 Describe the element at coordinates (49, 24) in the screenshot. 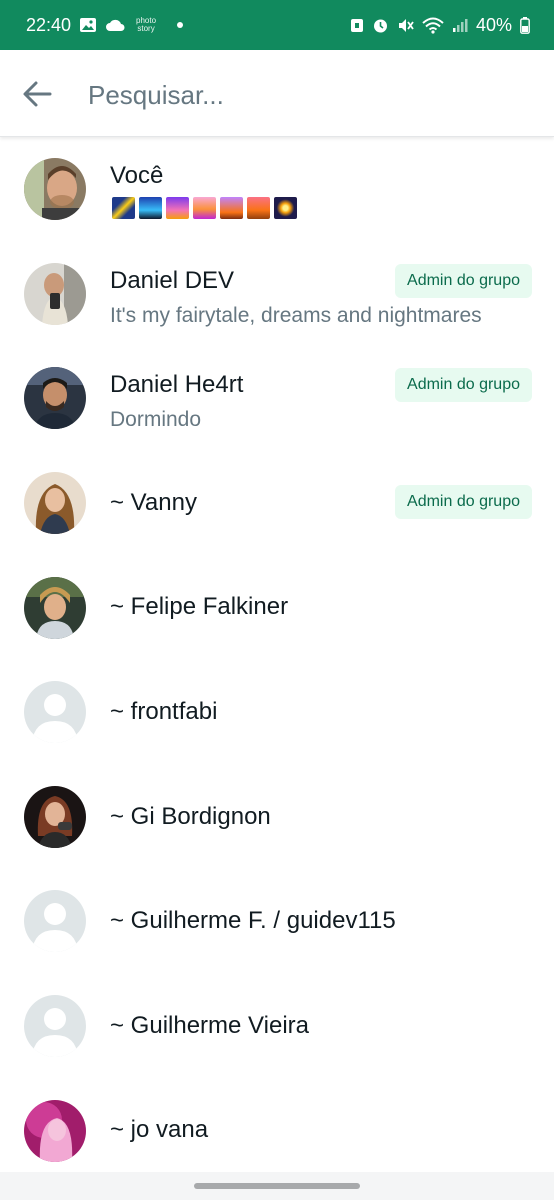

I see `clock: 22:40` at that location.